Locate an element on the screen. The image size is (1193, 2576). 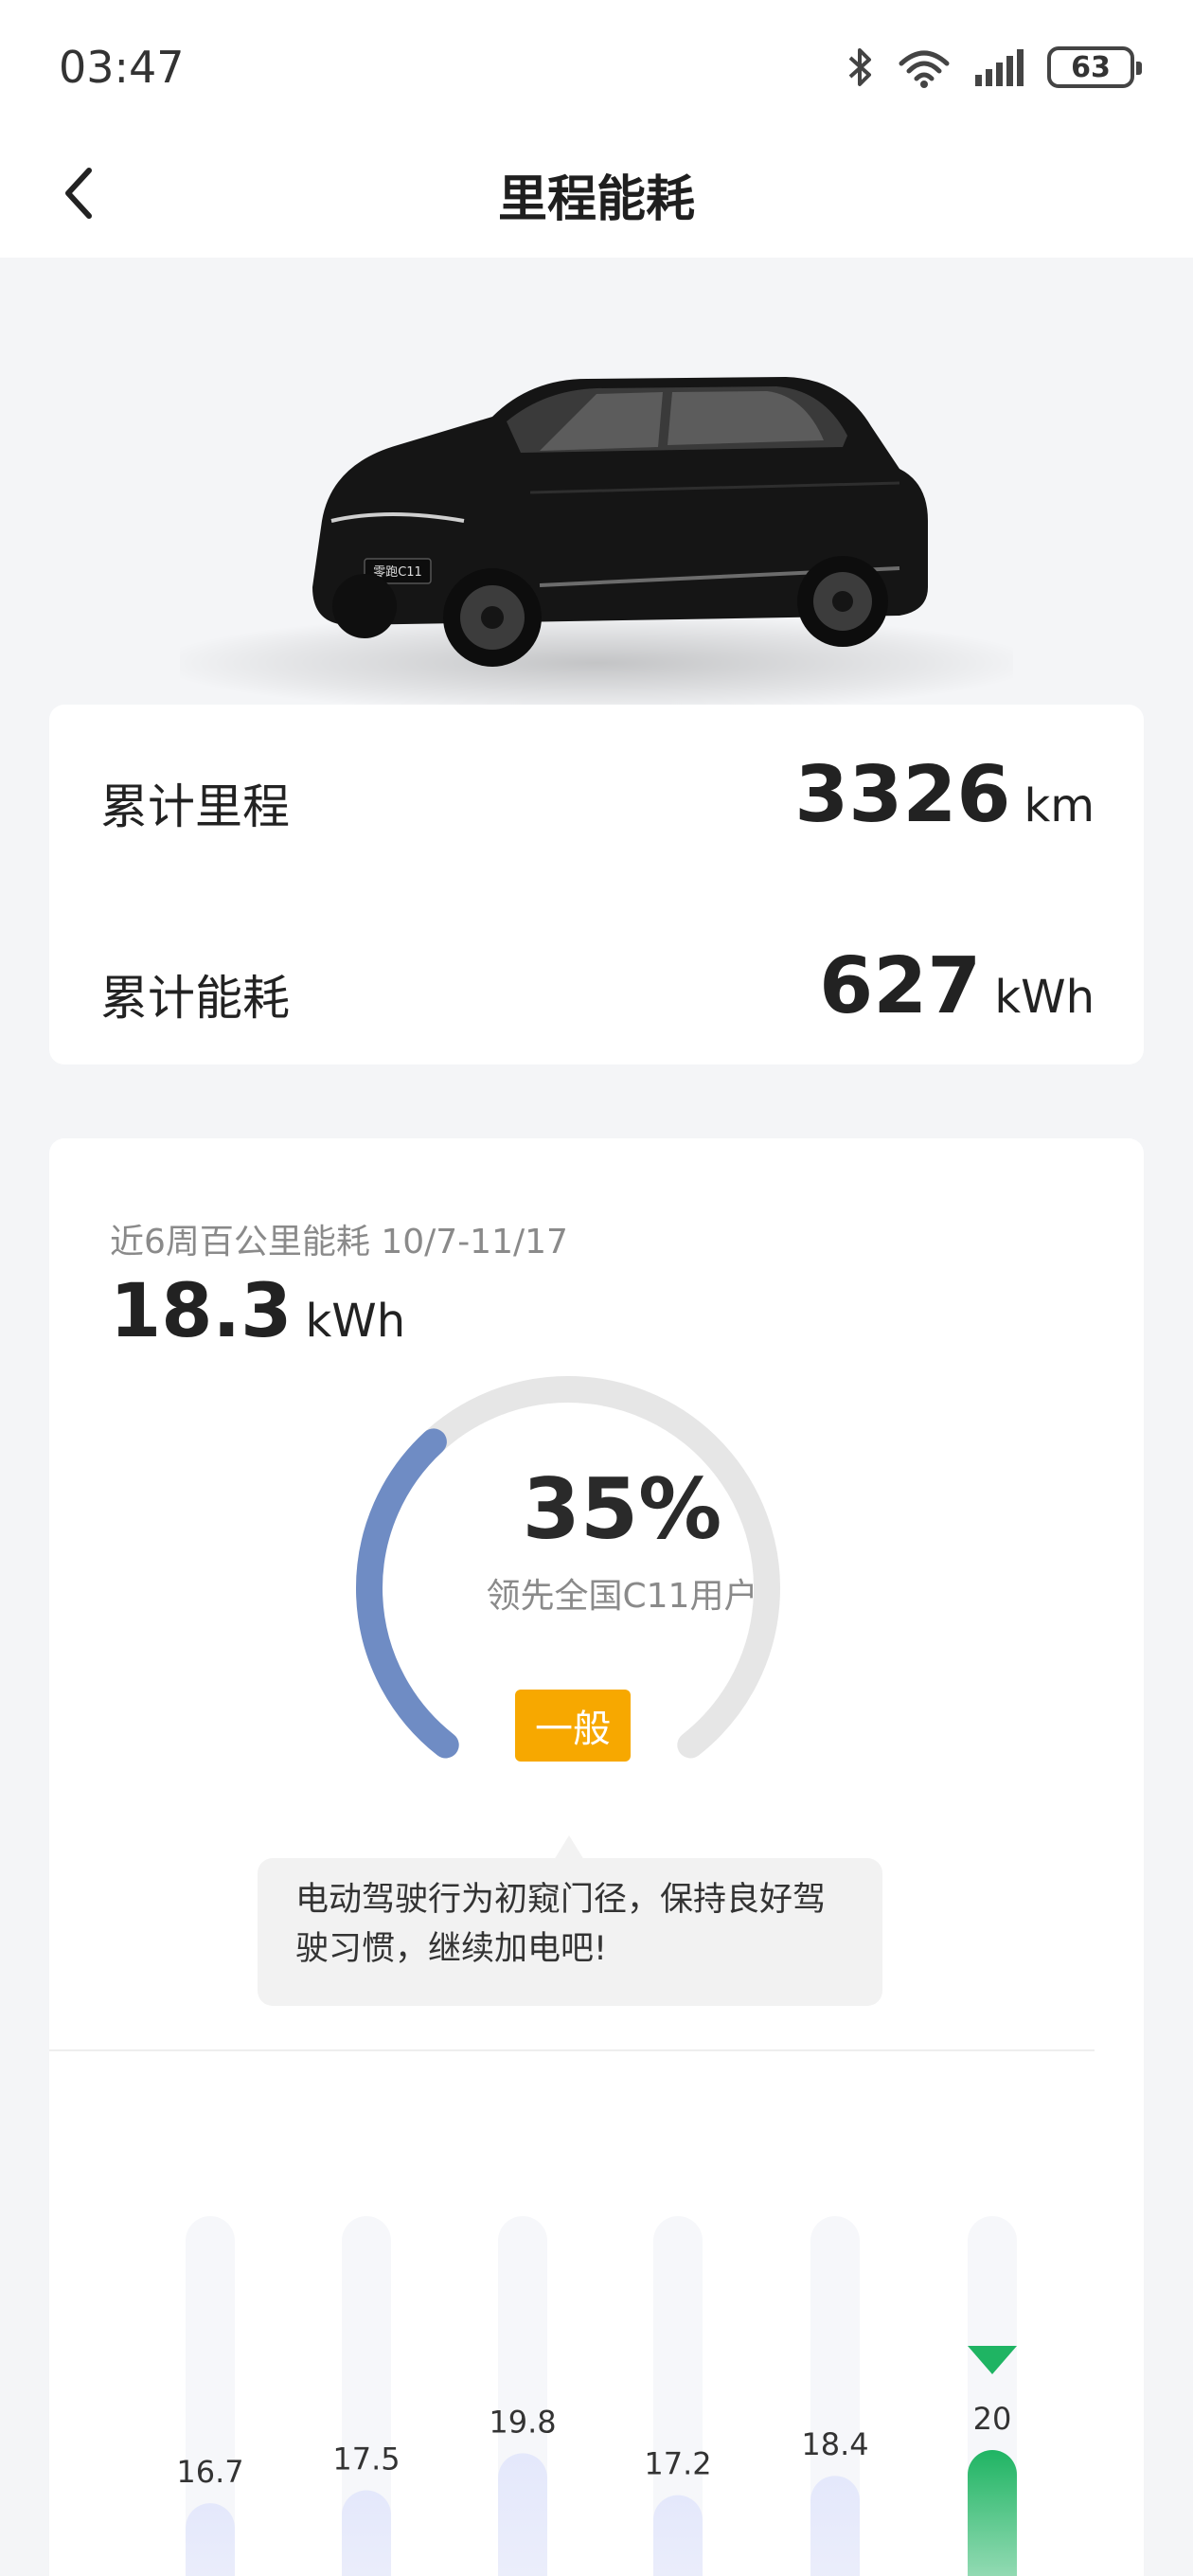
mileage-value: 3326 km is located at coordinates (944, 795).